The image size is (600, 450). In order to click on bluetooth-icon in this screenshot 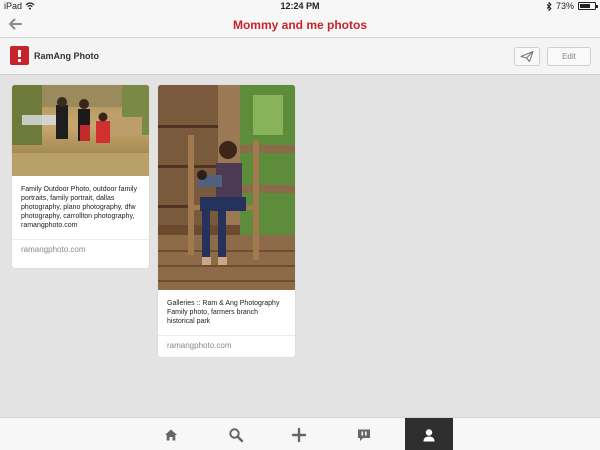, I will do `click(549, 6)`.